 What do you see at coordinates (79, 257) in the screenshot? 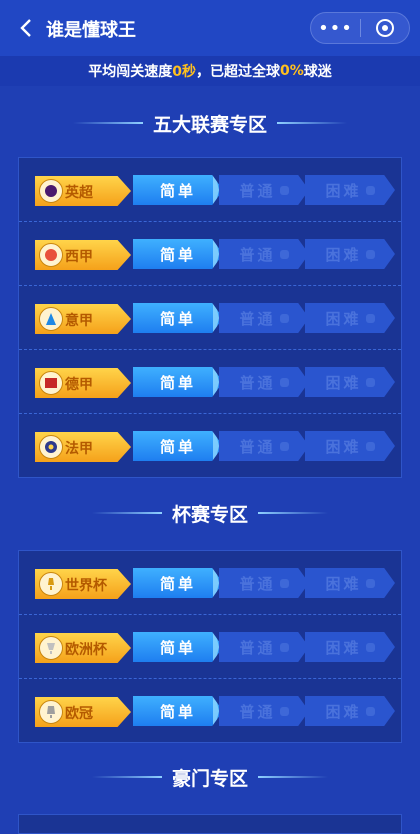
I see `league-name: 西甲` at bounding box center [79, 257].